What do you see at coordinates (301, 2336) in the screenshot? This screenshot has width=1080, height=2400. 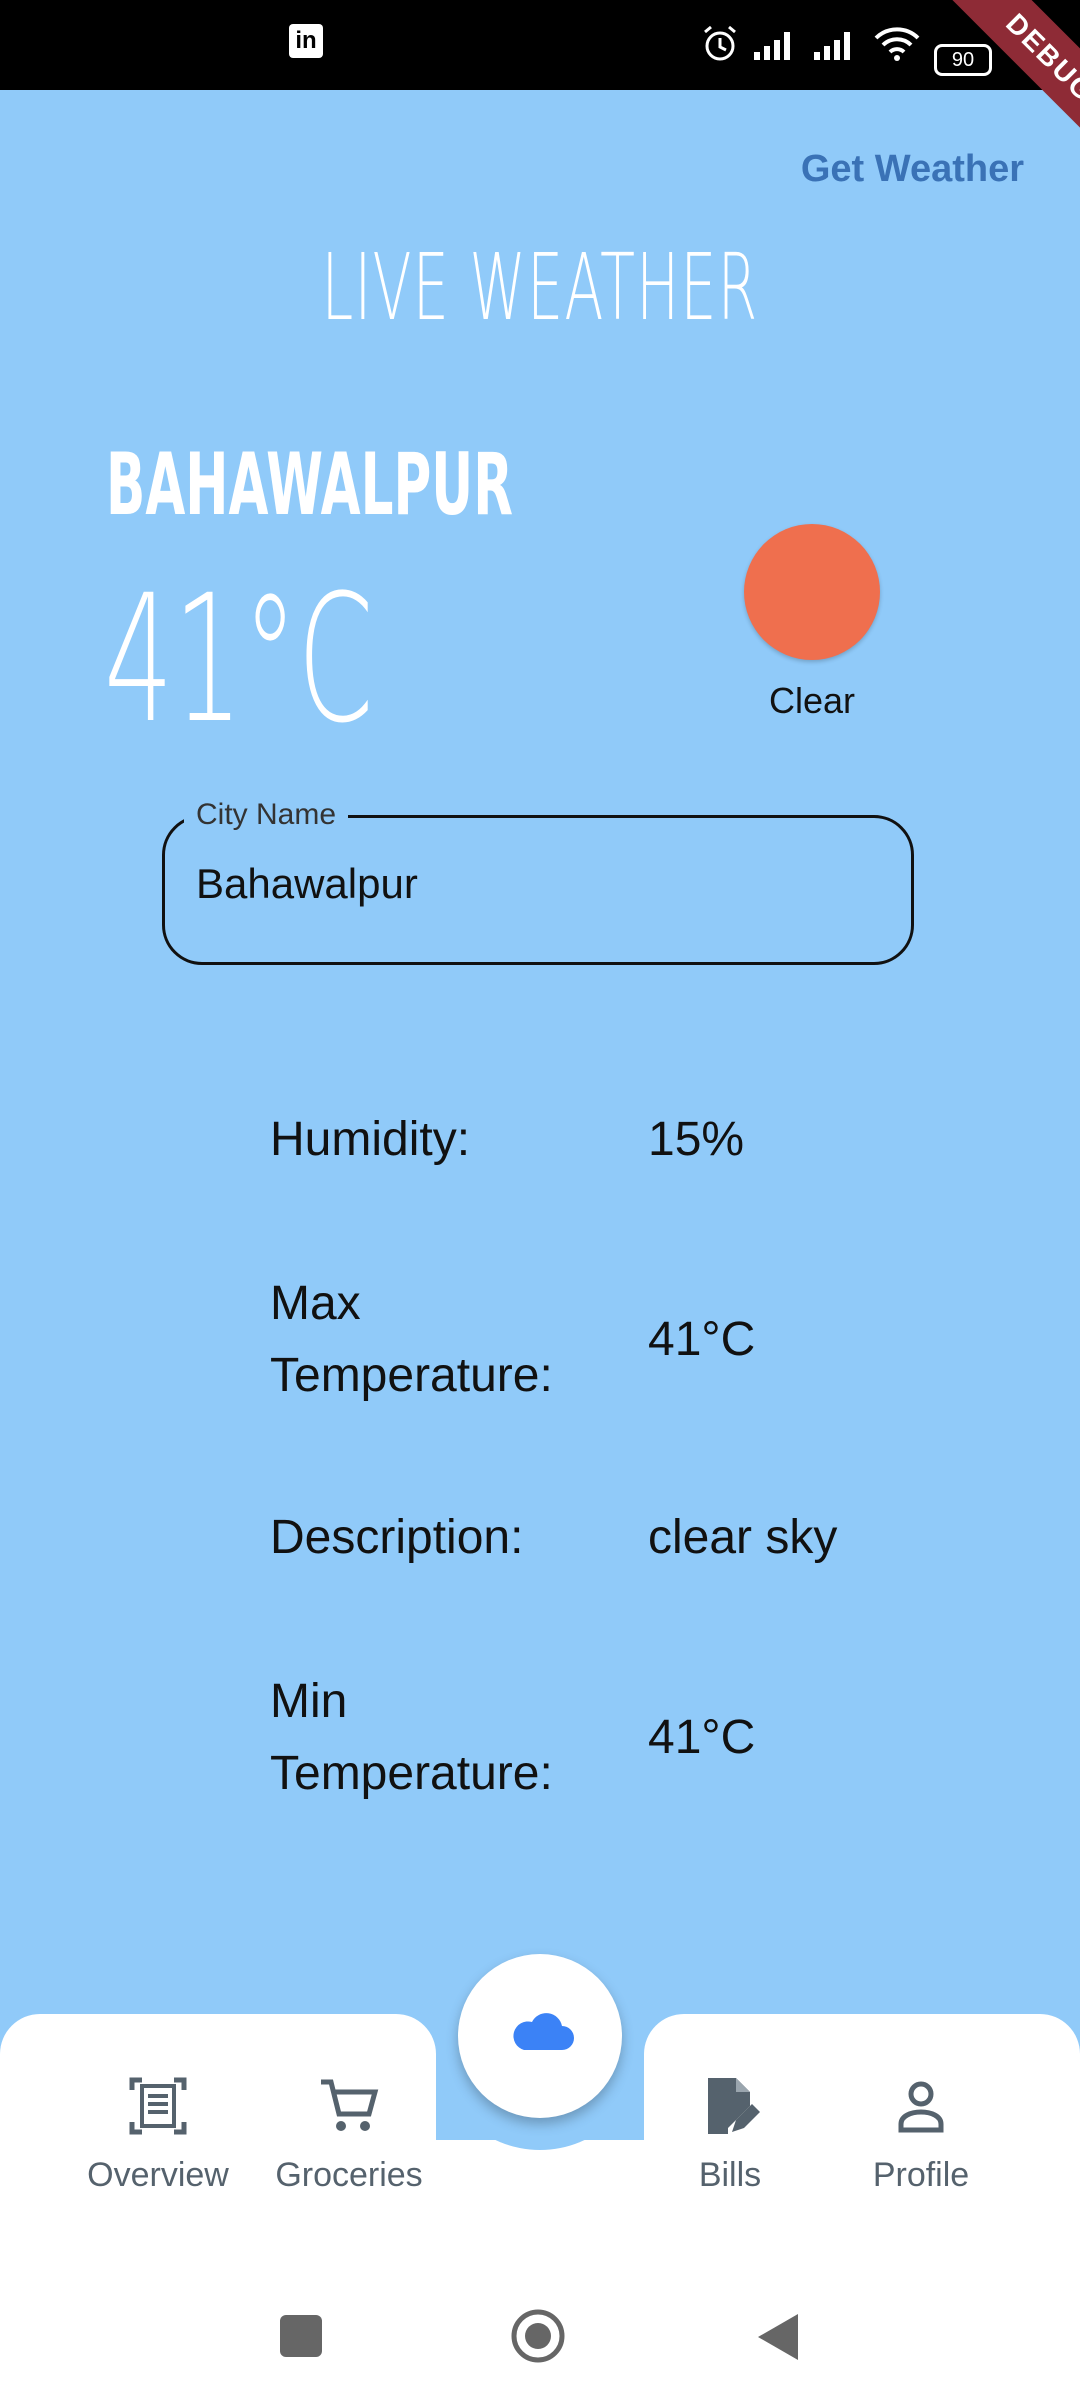 I see `recent-apps-button` at bounding box center [301, 2336].